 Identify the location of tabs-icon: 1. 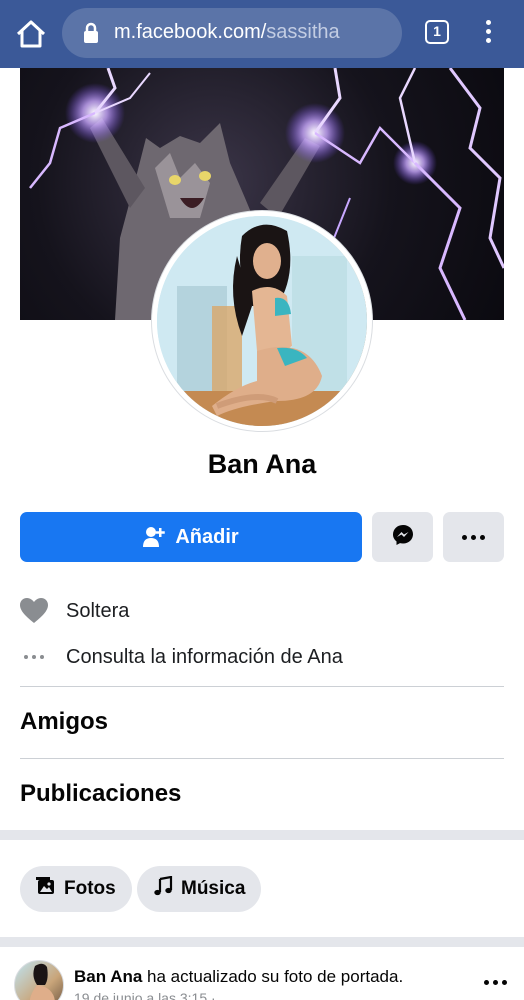
(437, 32).